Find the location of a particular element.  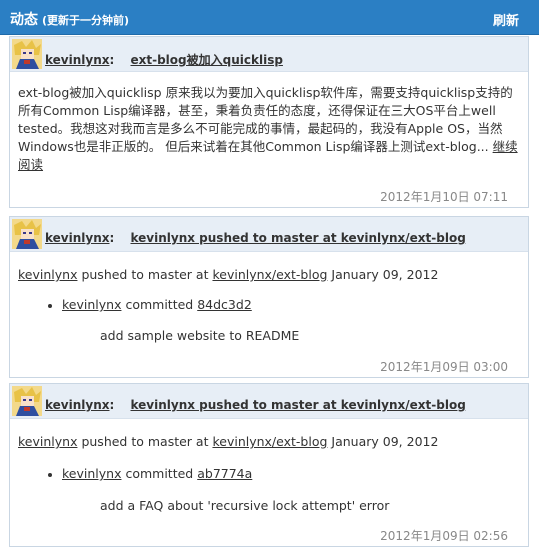

commit-list-item: kevinlynx committed ab7774a is located at coordinates (150, 474).